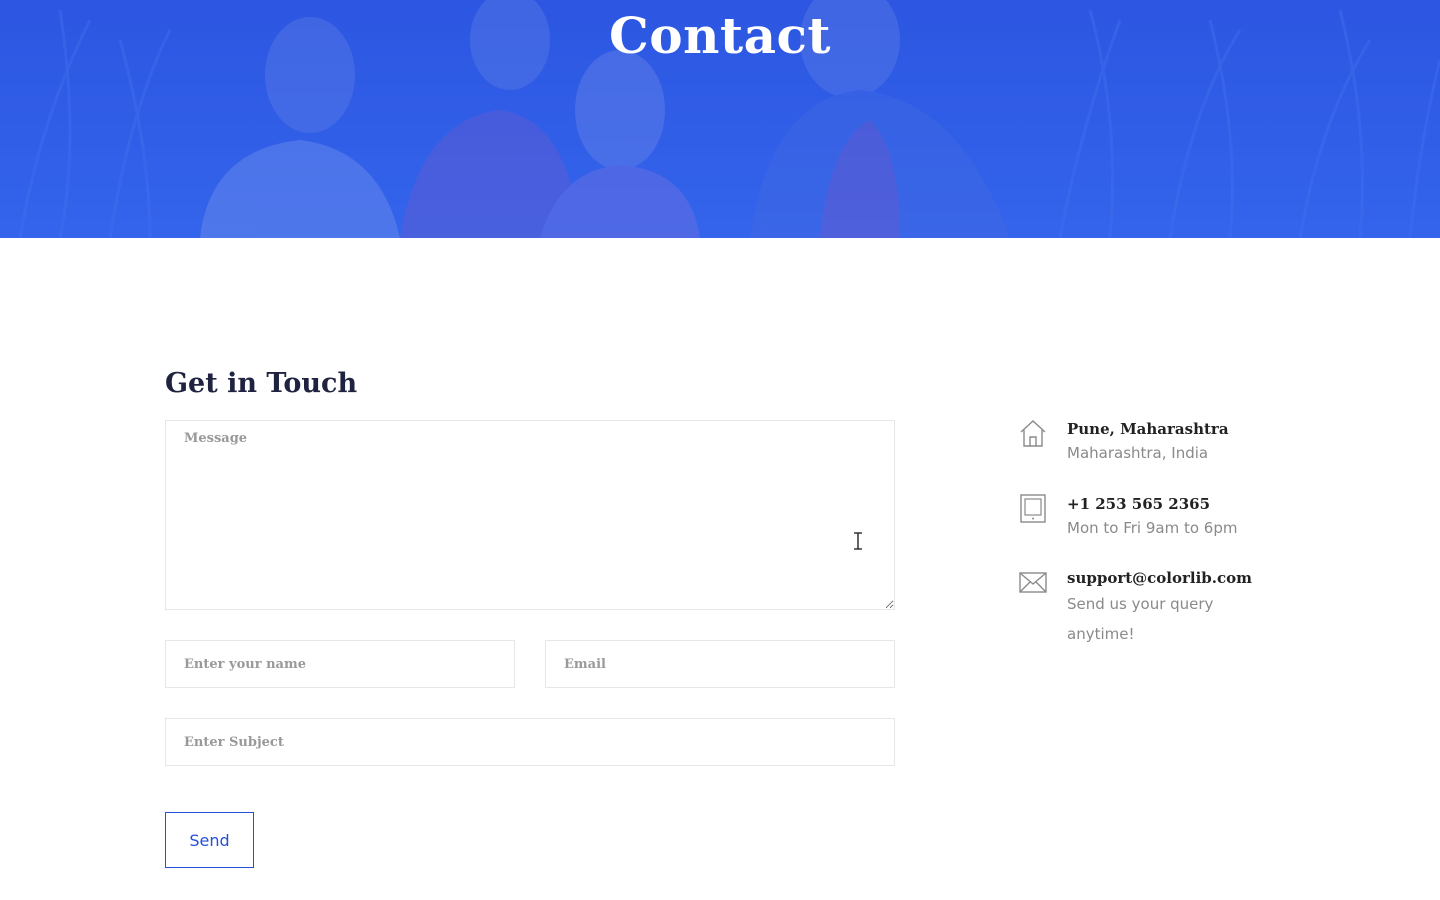 Image resolution: width=1440 pixels, height=900 pixels. What do you see at coordinates (530, 515) in the screenshot?
I see `message-textarea` at bounding box center [530, 515].